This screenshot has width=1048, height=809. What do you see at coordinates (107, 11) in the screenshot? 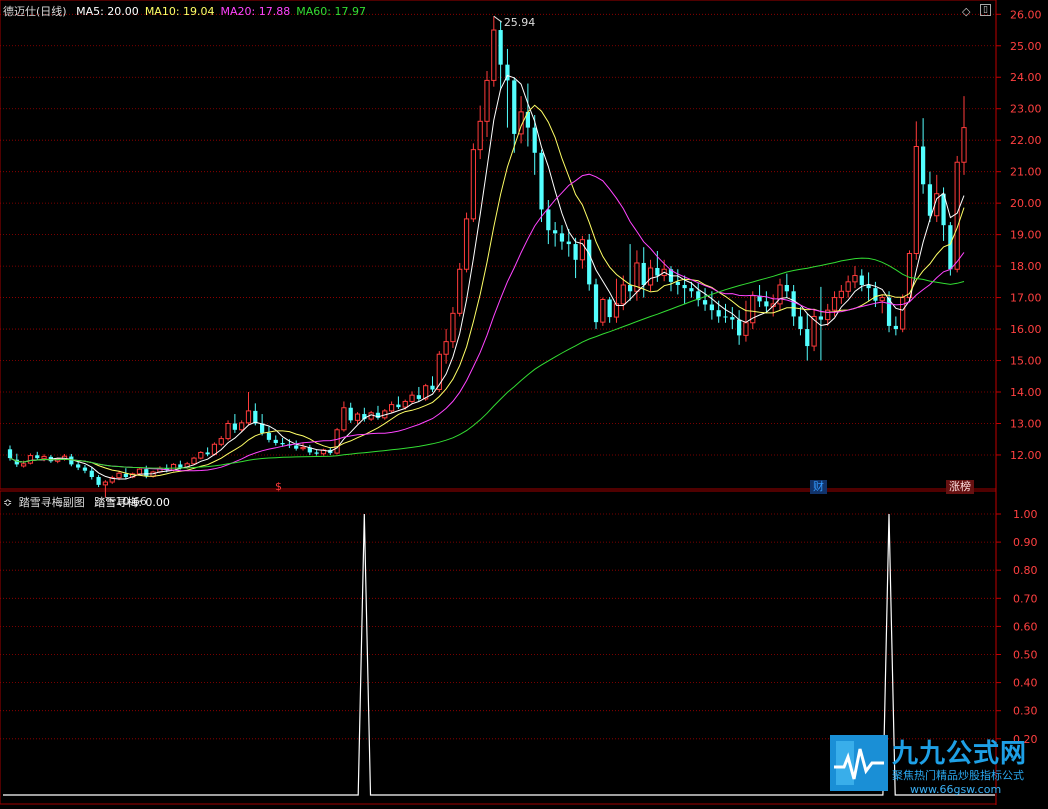
I see `ma-label-0: MA5: 20.00` at bounding box center [107, 11].